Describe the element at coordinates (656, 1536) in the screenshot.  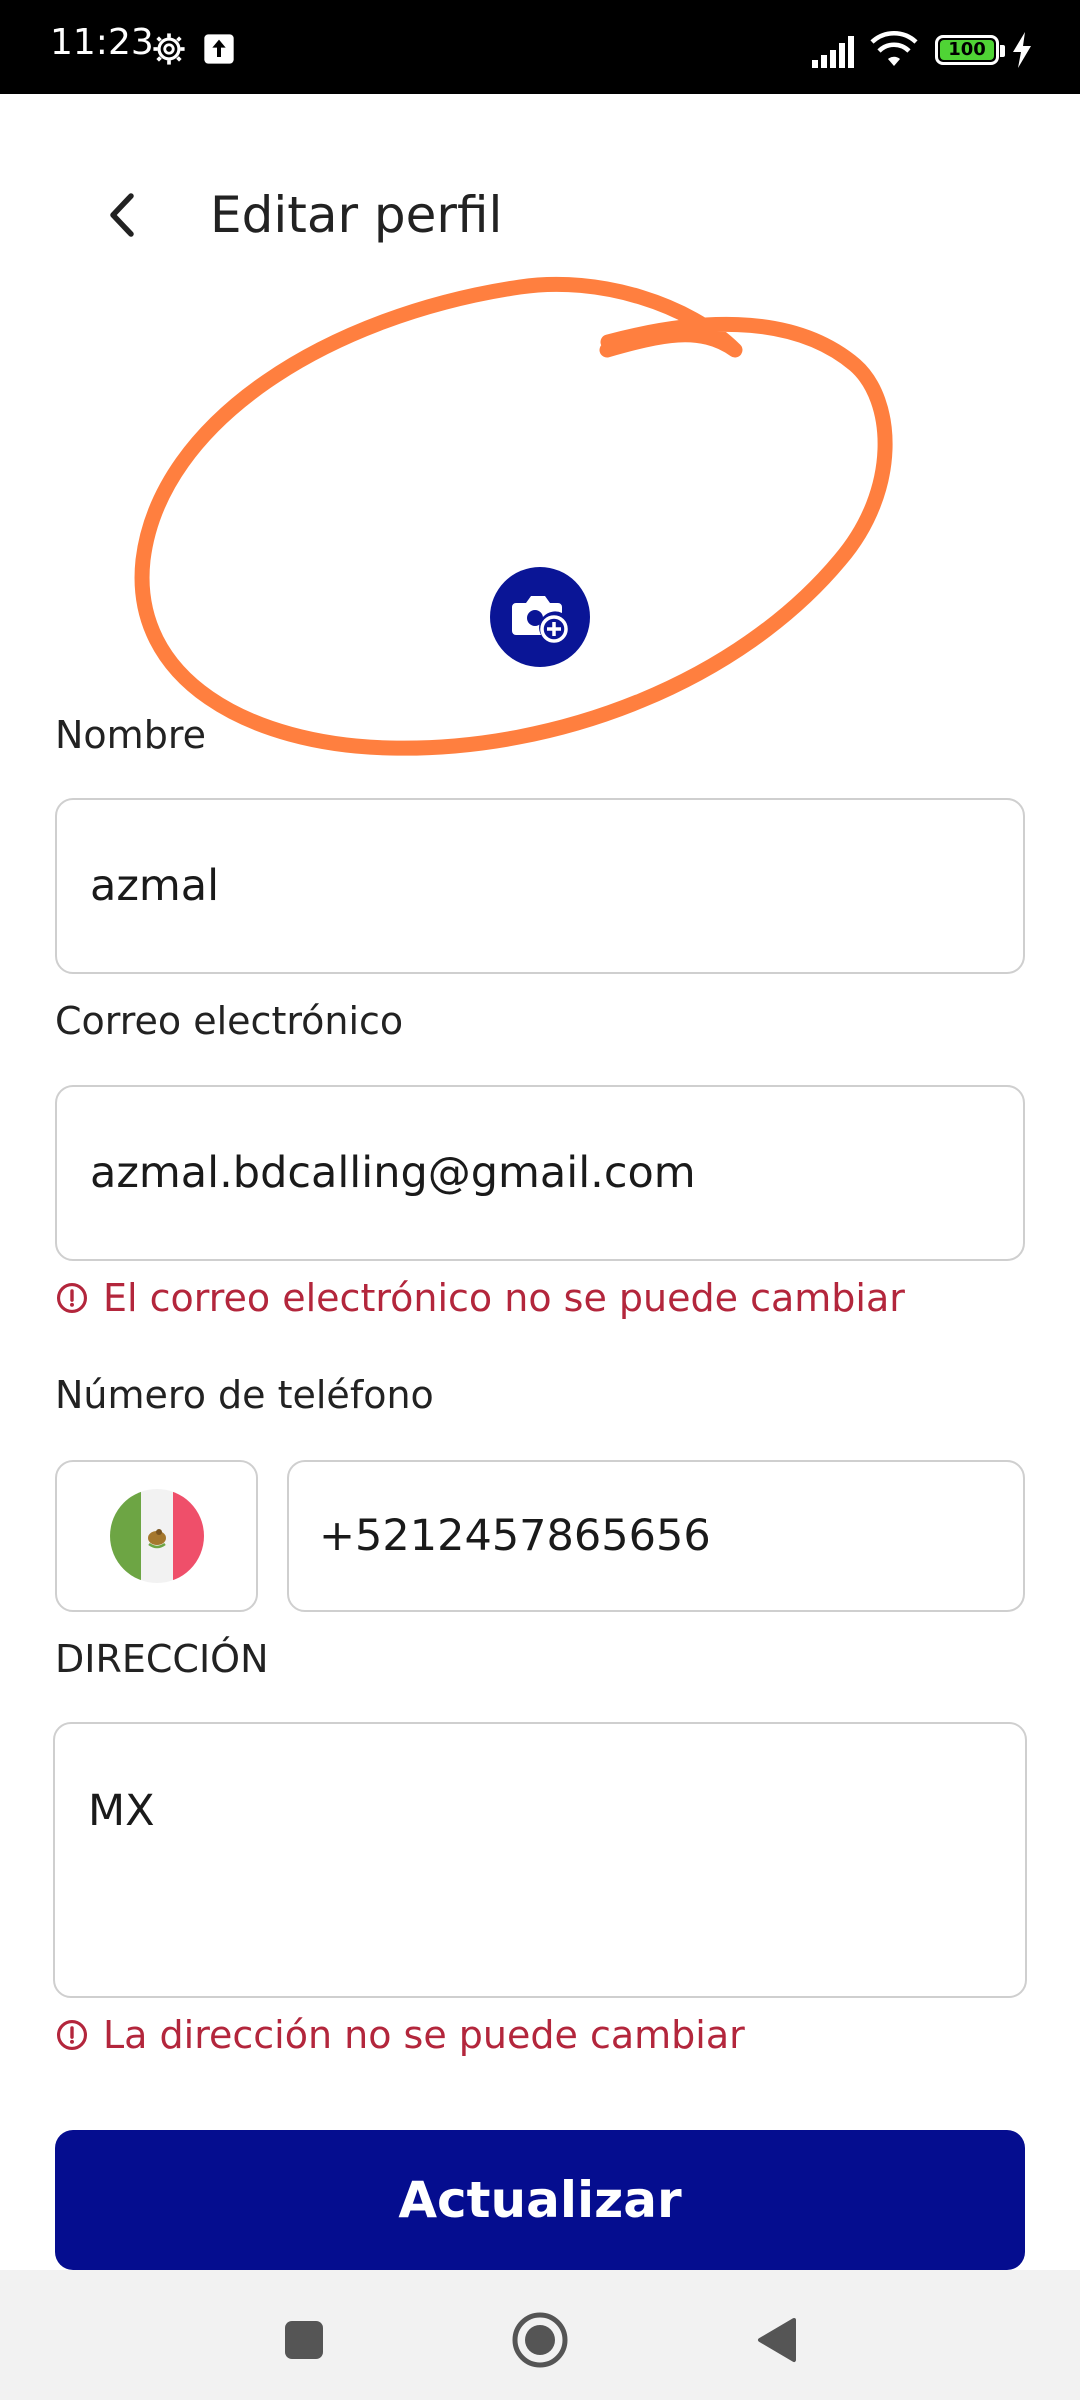
I see `phone-input: +5212457865656` at that location.